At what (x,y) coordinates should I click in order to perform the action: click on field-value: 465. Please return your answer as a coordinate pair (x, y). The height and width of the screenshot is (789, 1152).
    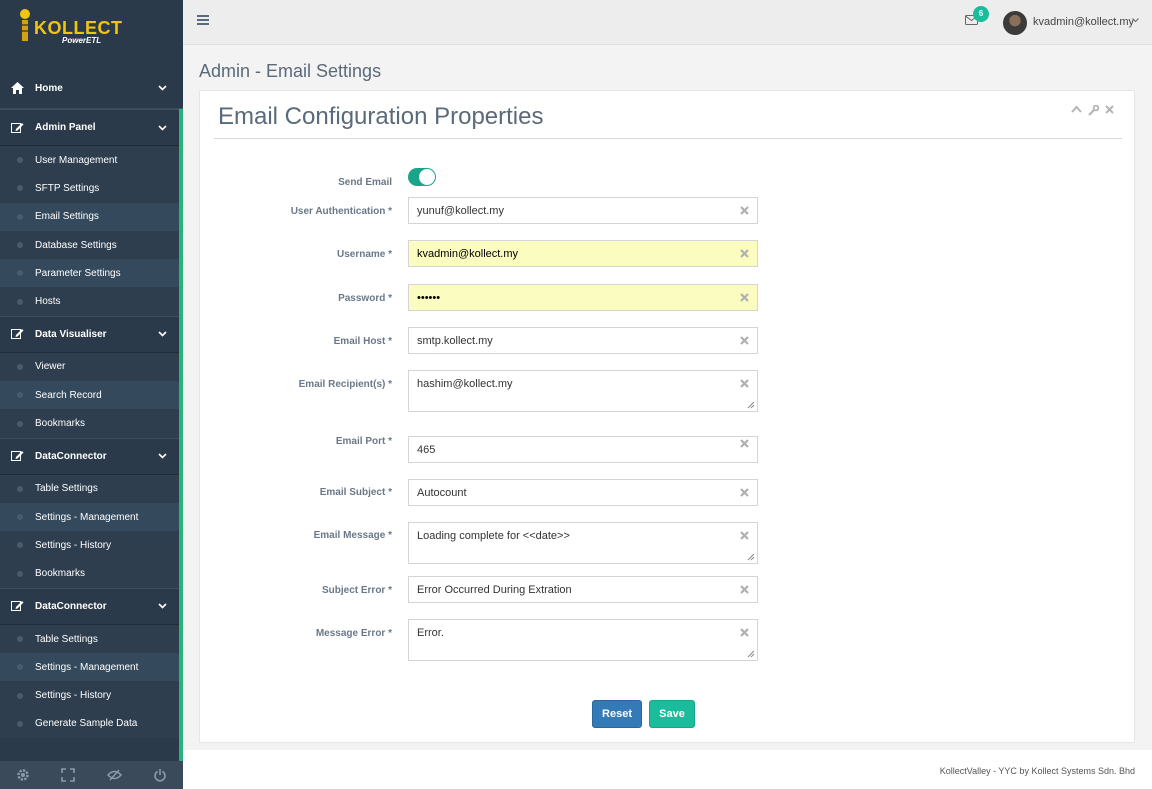
    Looking at the image, I should click on (426, 449).